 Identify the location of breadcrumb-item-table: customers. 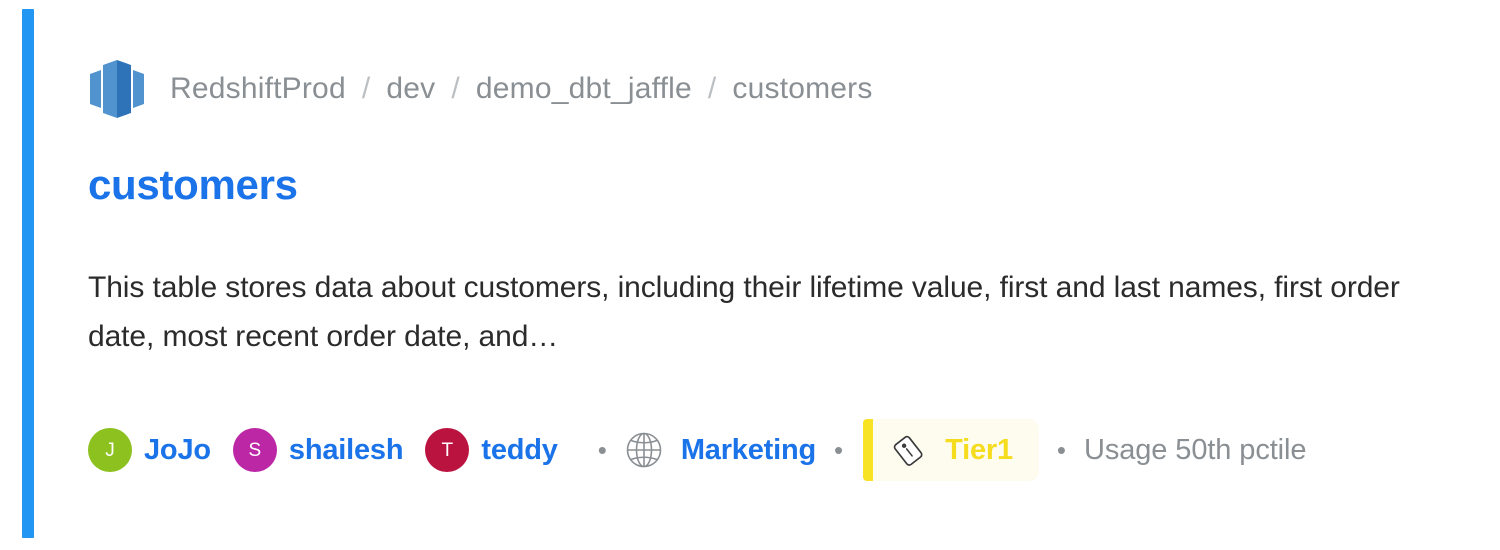
(802, 89).